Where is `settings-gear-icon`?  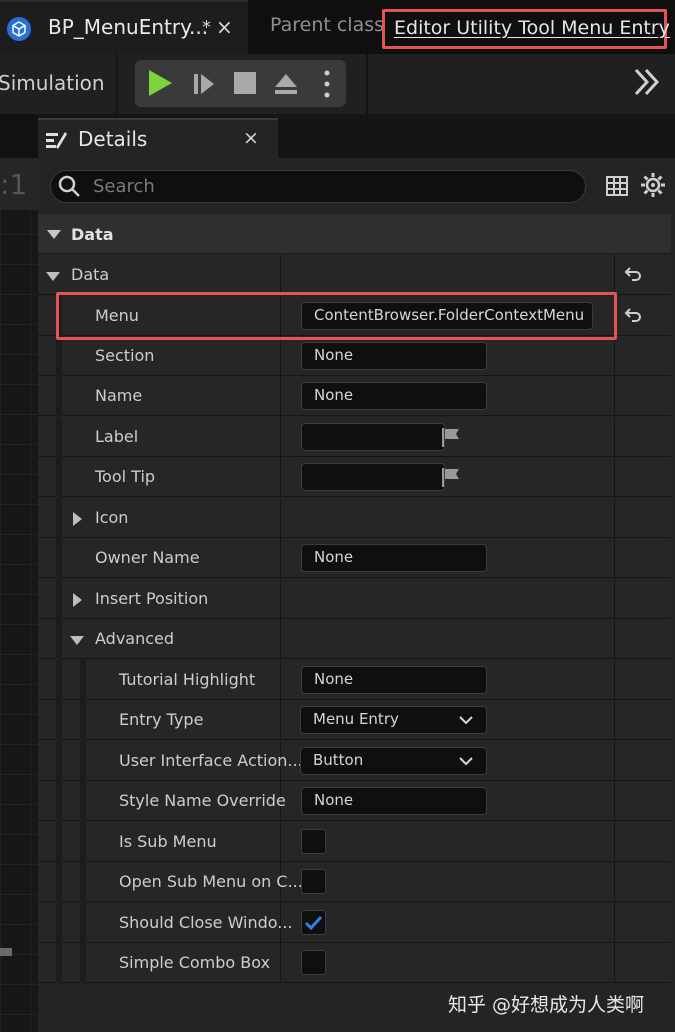 settings-gear-icon is located at coordinates (653, 185).